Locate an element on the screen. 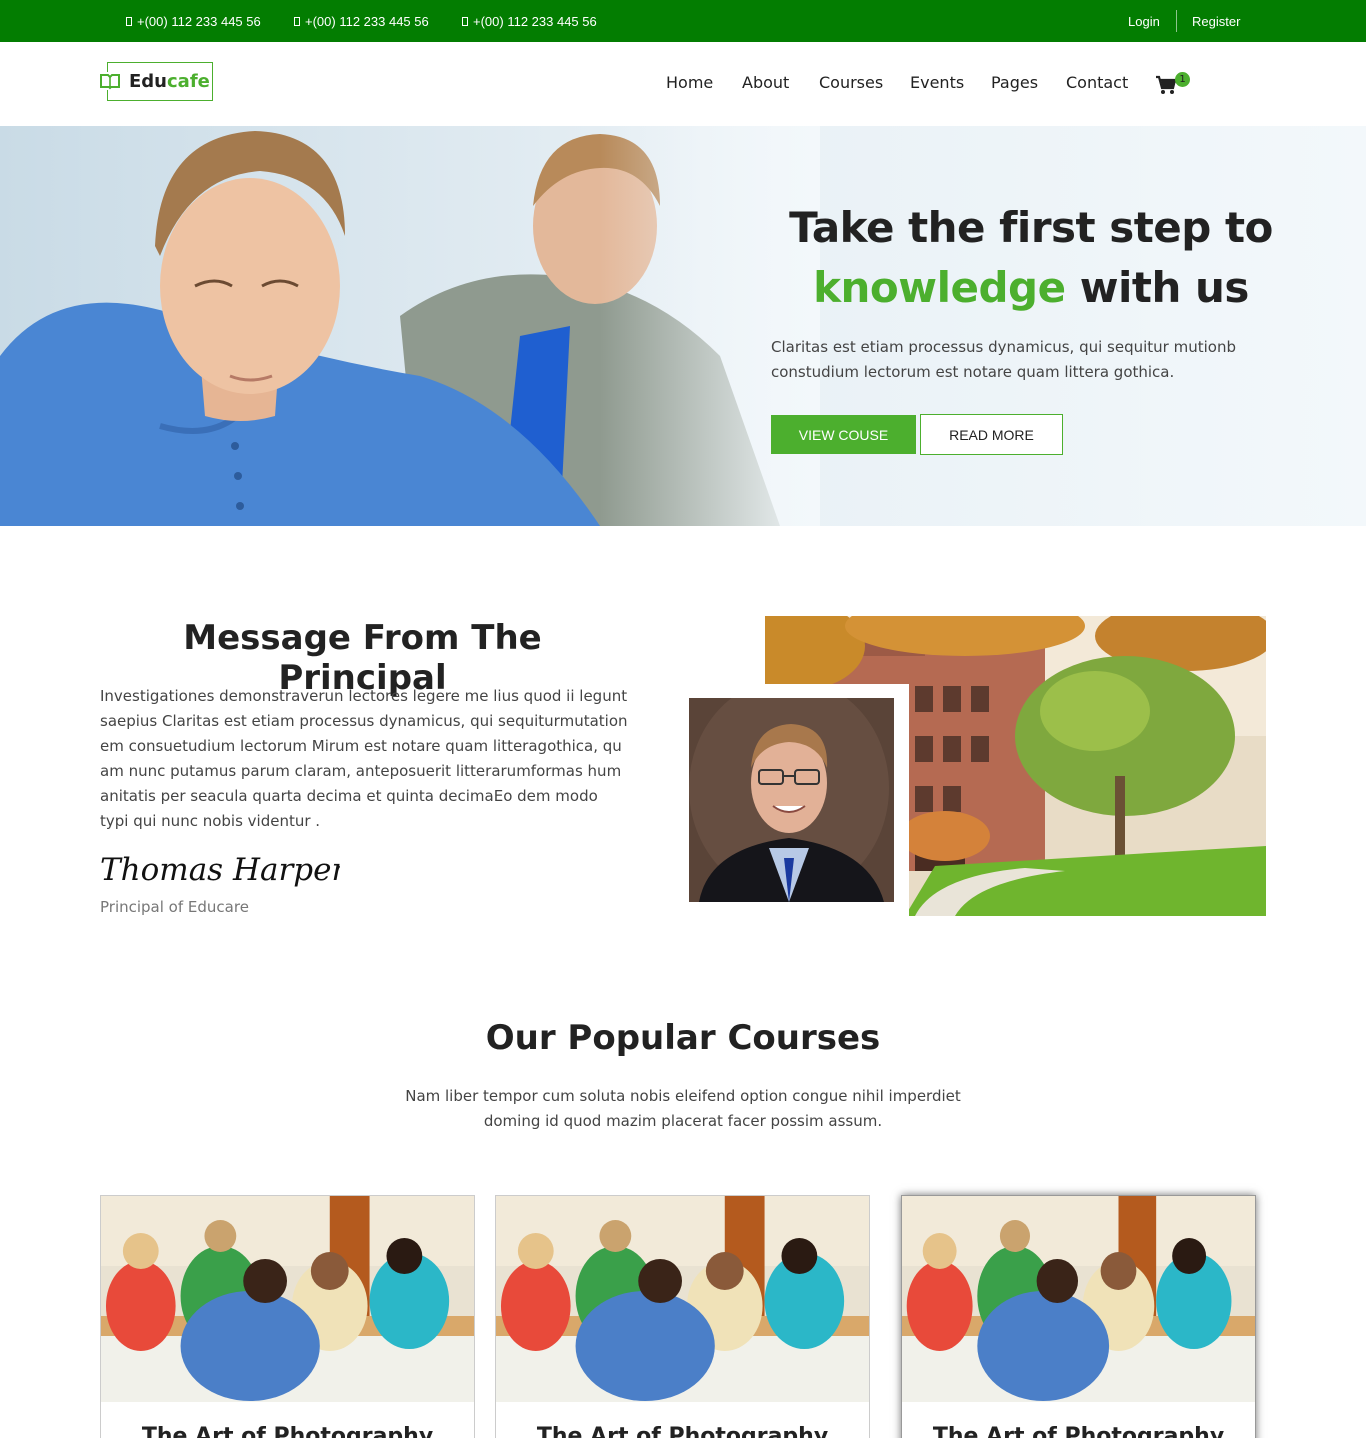  view-course-button: VIEW COUSE is located at coordinates (843, 434).